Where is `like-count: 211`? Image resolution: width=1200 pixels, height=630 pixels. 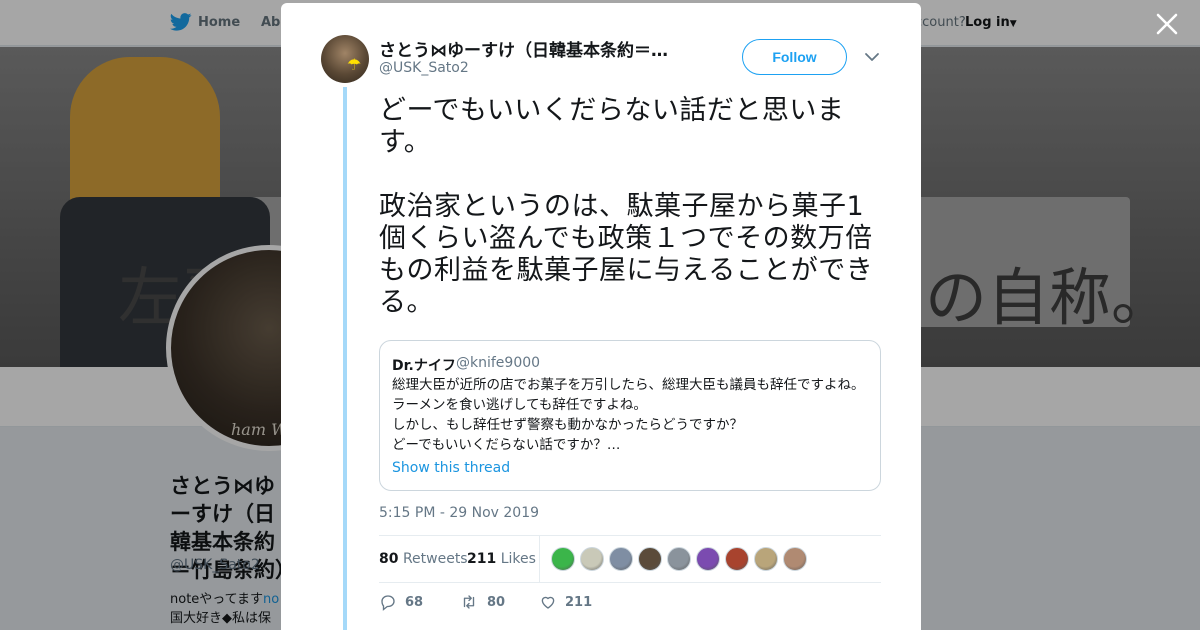 like-count: 211 is located at coordinates (579, 602).